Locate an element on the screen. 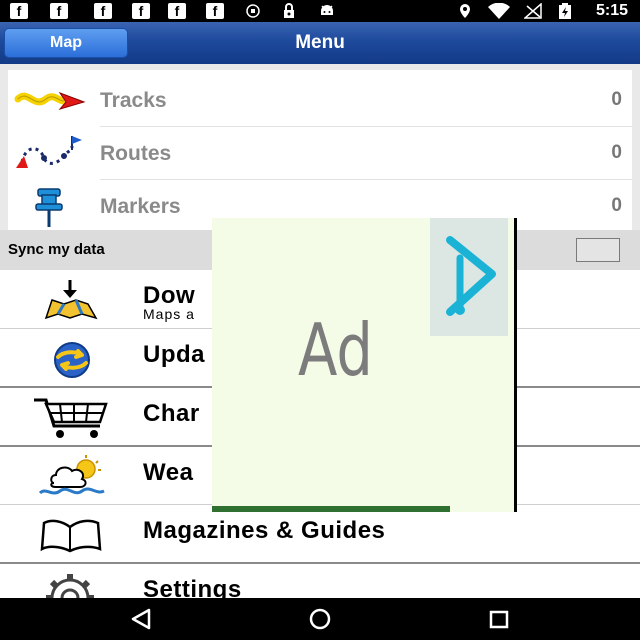 This screenshot has height=640, width=640. menu-item-sublabel: Maps a is located at coordinates (169, 314).